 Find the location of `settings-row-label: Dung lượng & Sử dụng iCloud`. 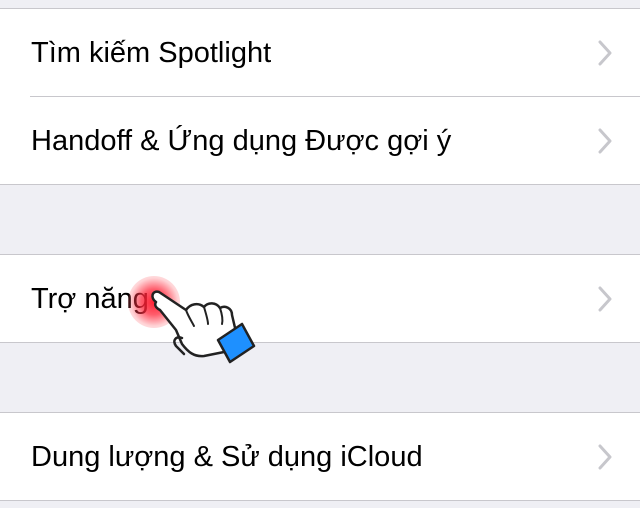

settings-row-label: Dung lượng & Sử dụng iCloud is located at coordinates (227, 457).